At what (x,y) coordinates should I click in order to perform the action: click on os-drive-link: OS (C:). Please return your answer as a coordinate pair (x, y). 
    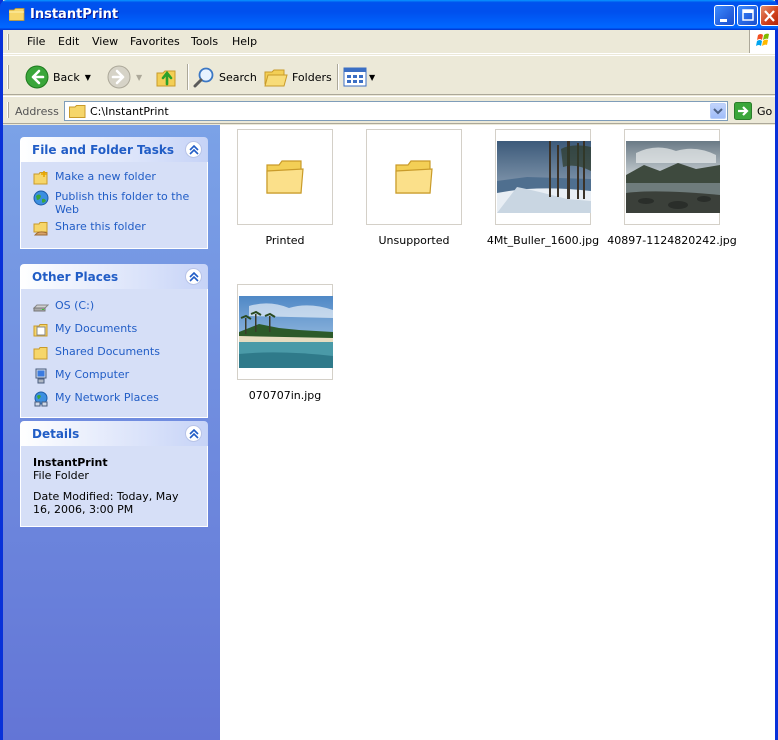
    Looking at the image, I should click on (114, 307).